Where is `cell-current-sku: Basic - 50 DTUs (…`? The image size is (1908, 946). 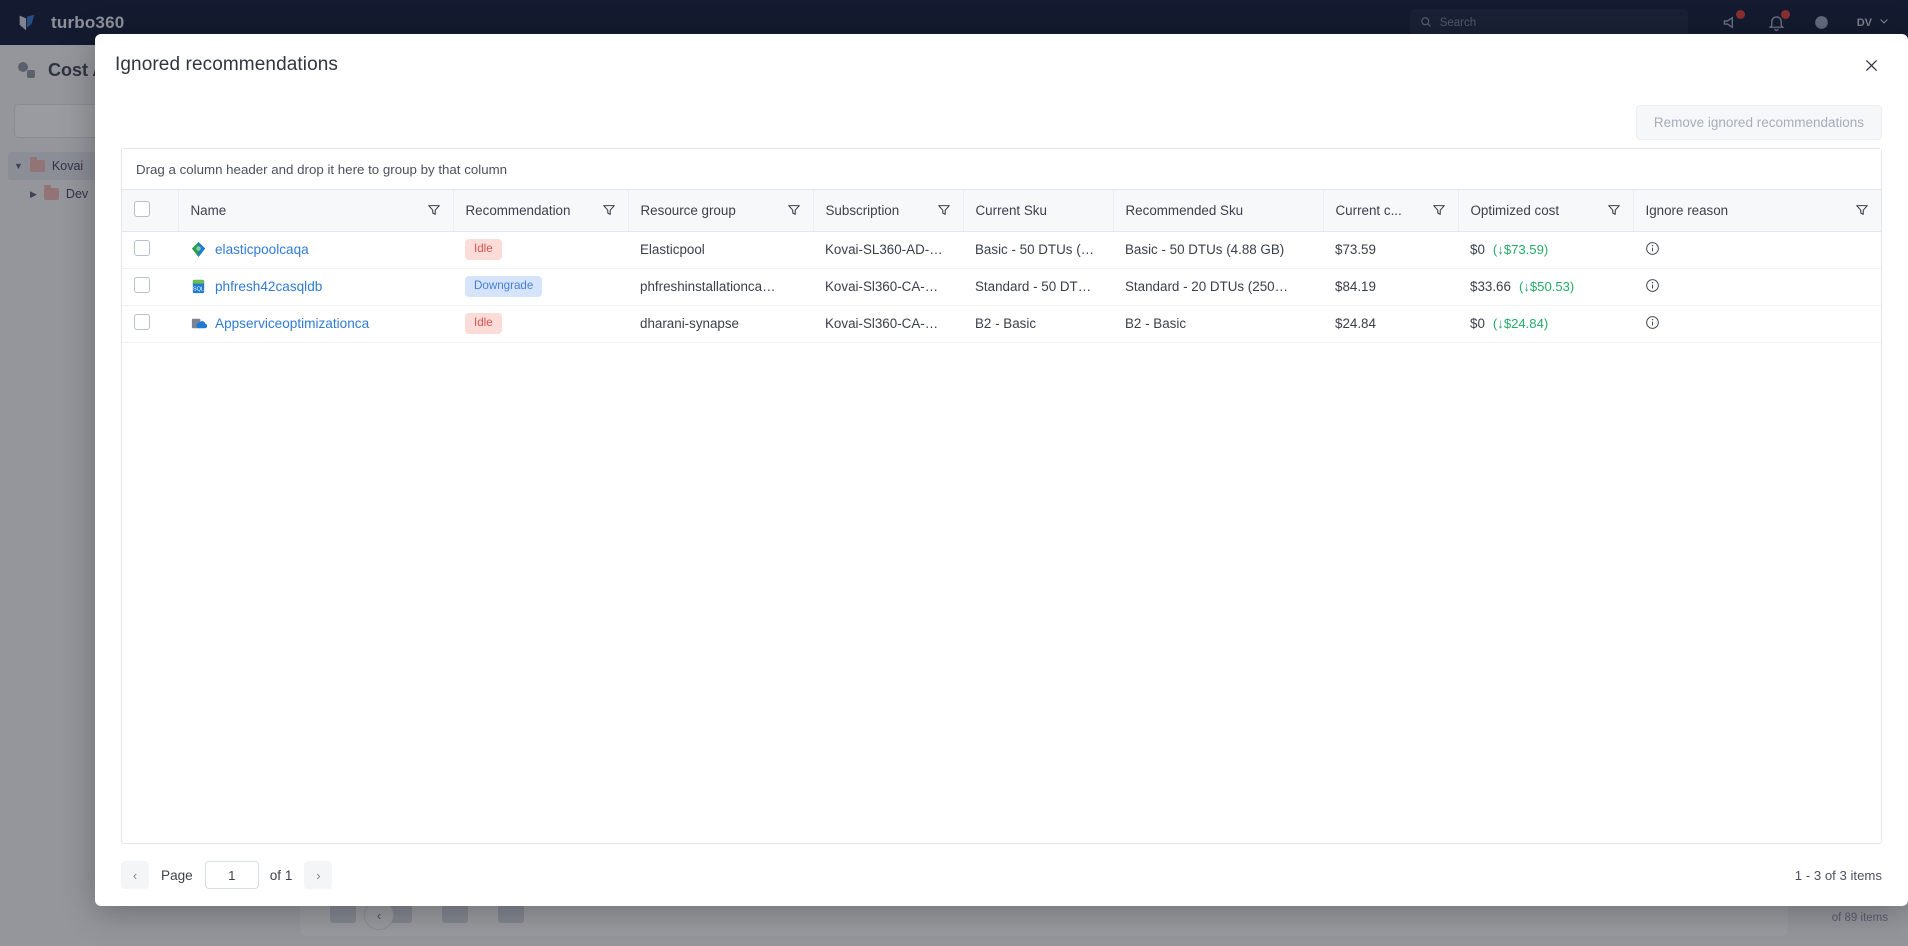 cell-current-sku: Basic - 50 DTUs (… is located at coordinates (1038, 250).